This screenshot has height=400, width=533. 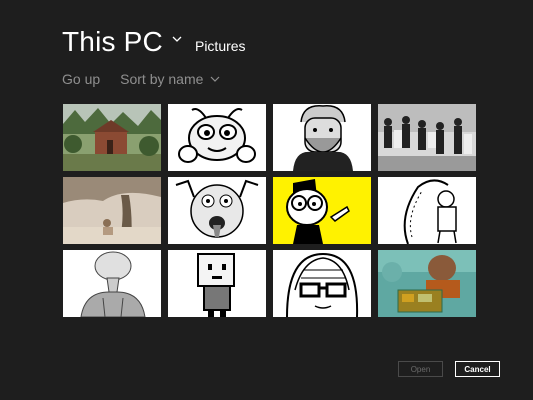 I want to click on thumbnail-cartoon-bug, so click(x=217, y=137).